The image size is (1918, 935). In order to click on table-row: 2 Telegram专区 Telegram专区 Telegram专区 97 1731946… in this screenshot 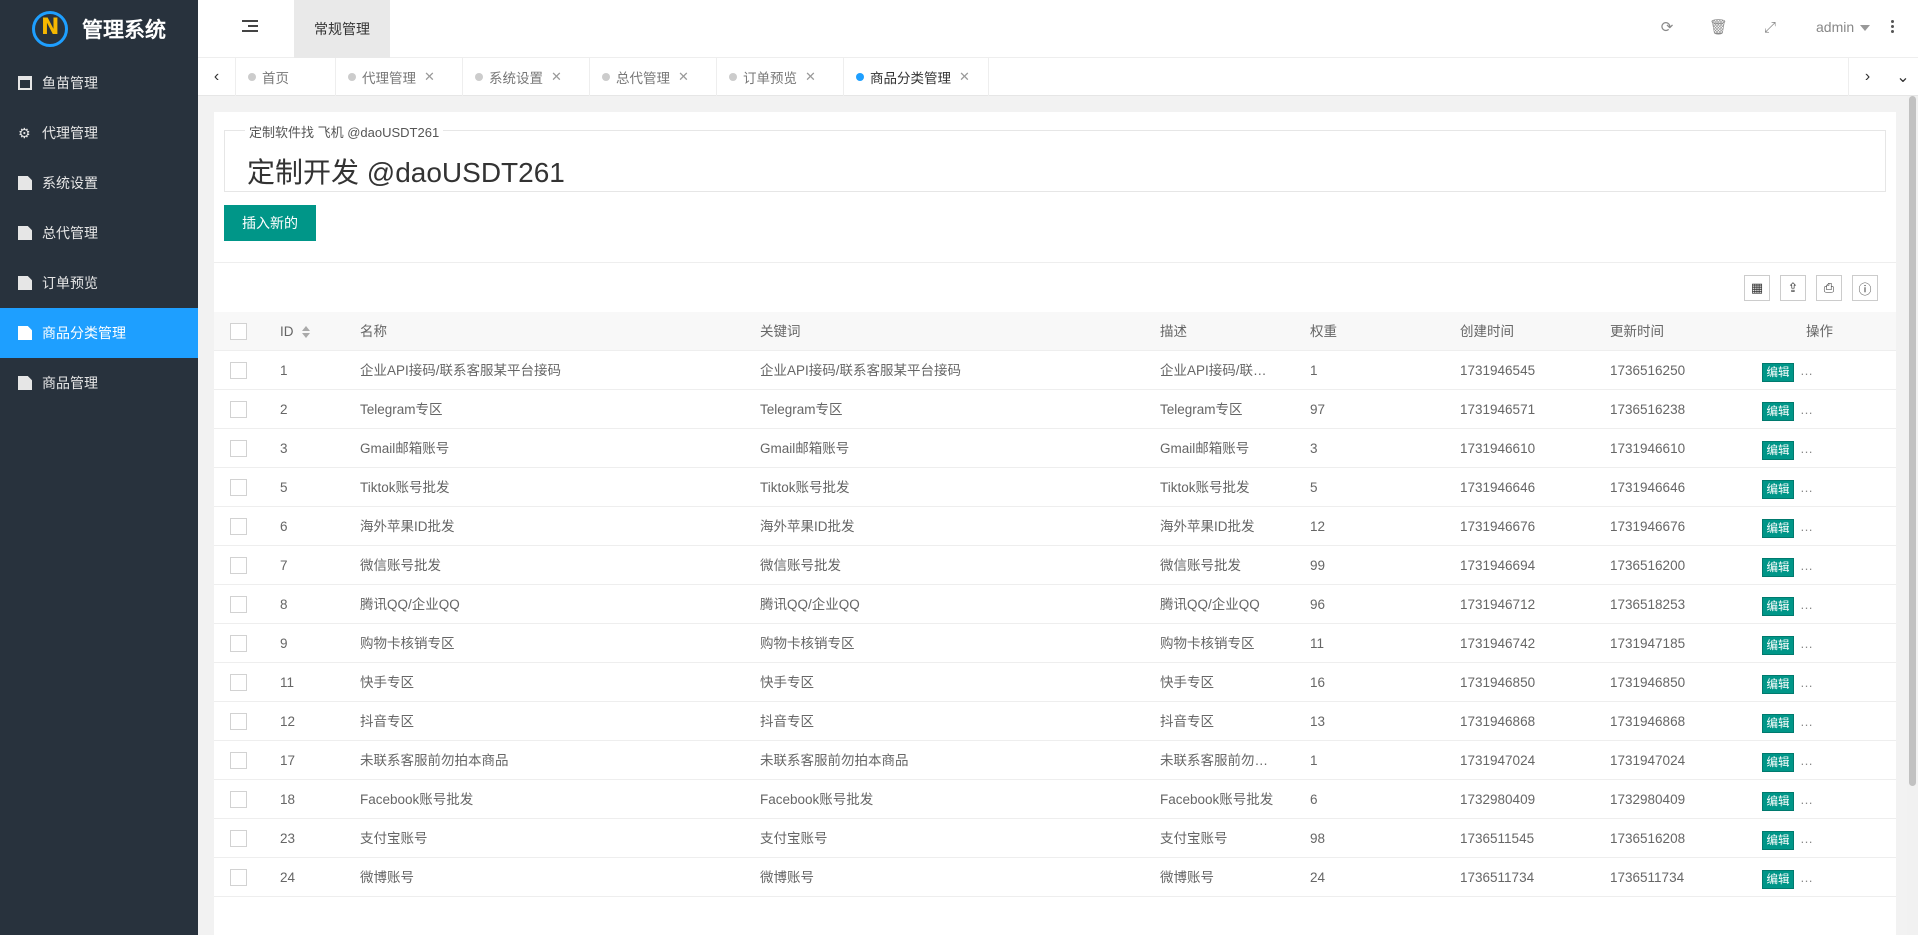, I will do `click(1055, 409)`.